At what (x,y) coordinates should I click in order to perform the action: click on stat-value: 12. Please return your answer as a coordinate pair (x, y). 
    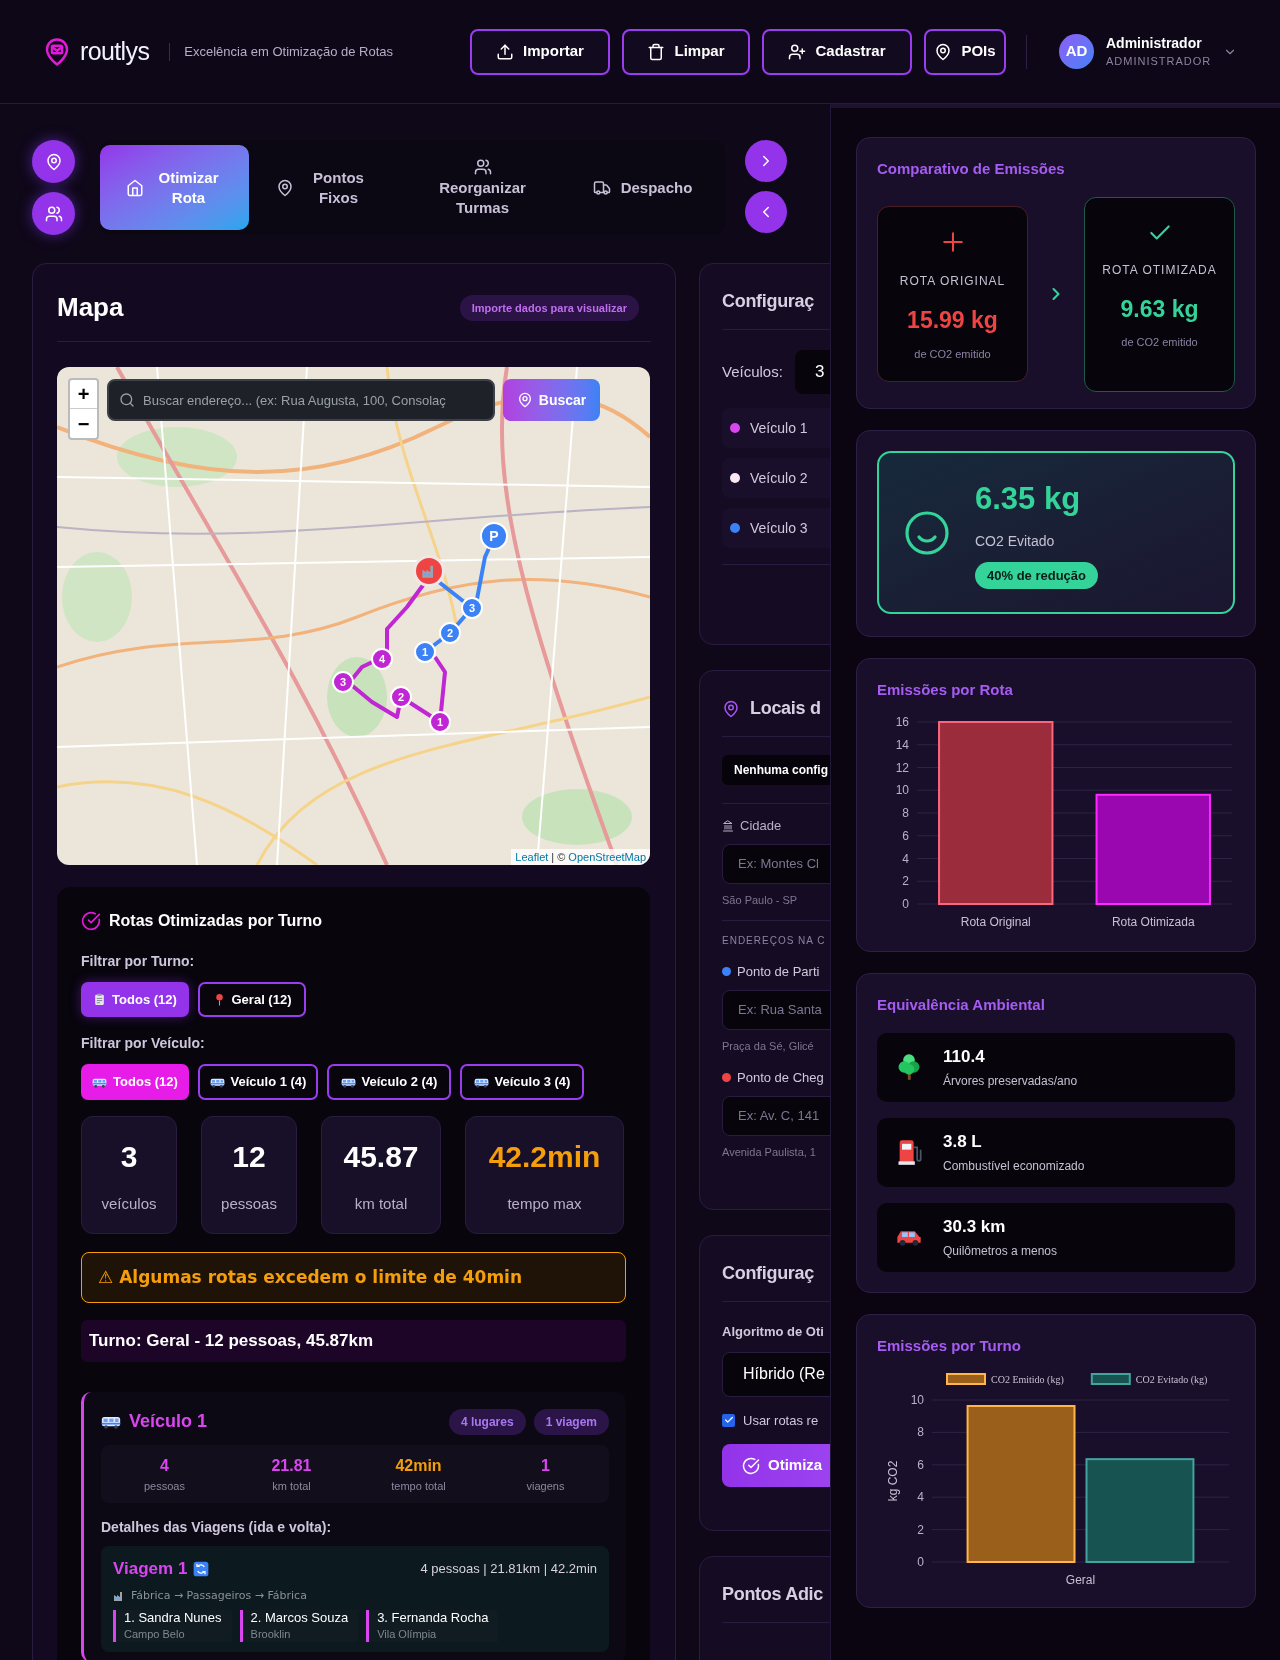
    Looking at the image, I should click on (249, 1157).